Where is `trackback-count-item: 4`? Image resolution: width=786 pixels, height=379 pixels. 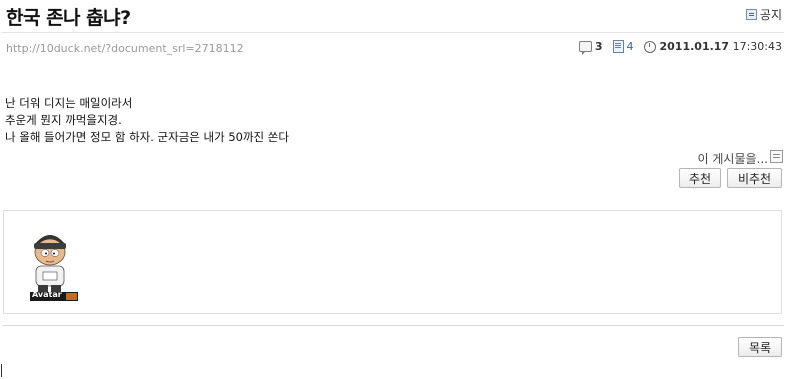 trackback-count-item: 4 is located at coordinates (623, 46).